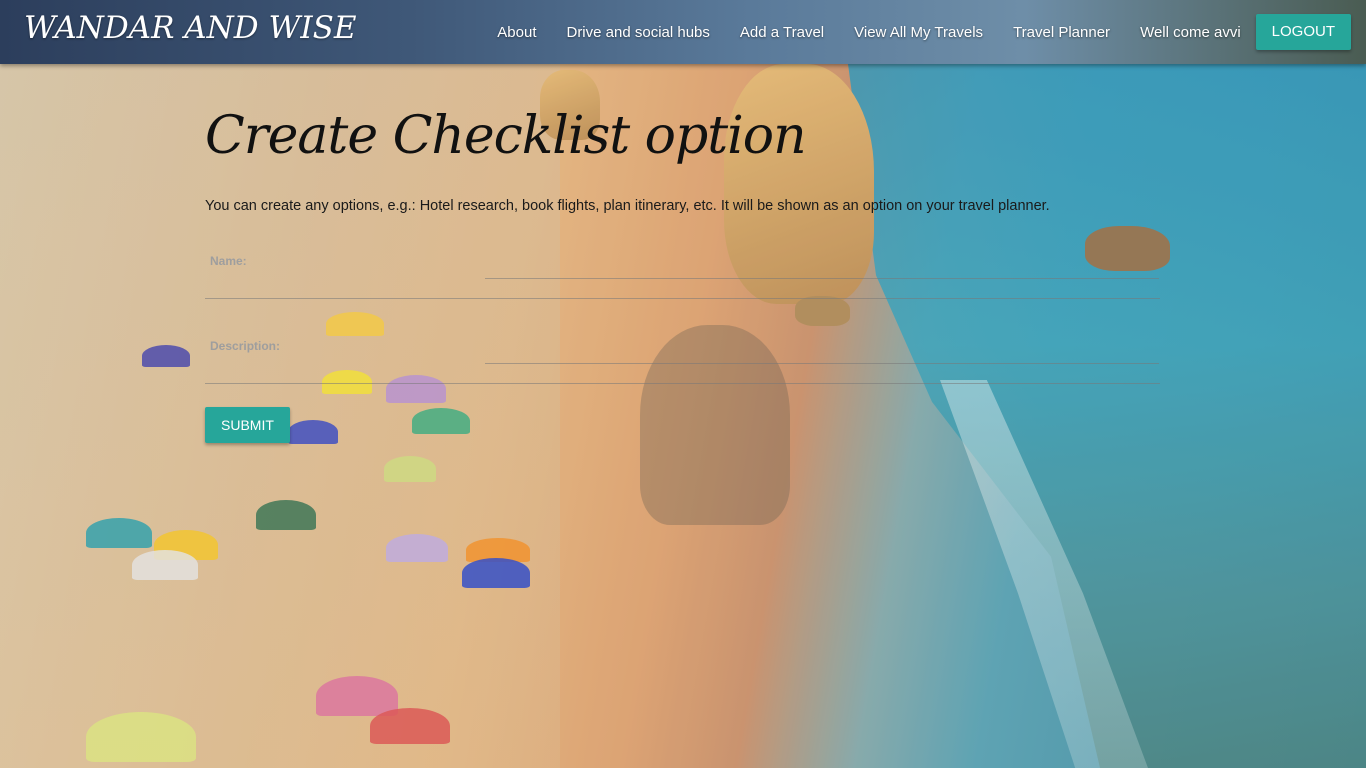  What do you see at coordinates (516, 32) in the screenshot?
I see `nav-link-about: About` at bounding box center [516, 32].